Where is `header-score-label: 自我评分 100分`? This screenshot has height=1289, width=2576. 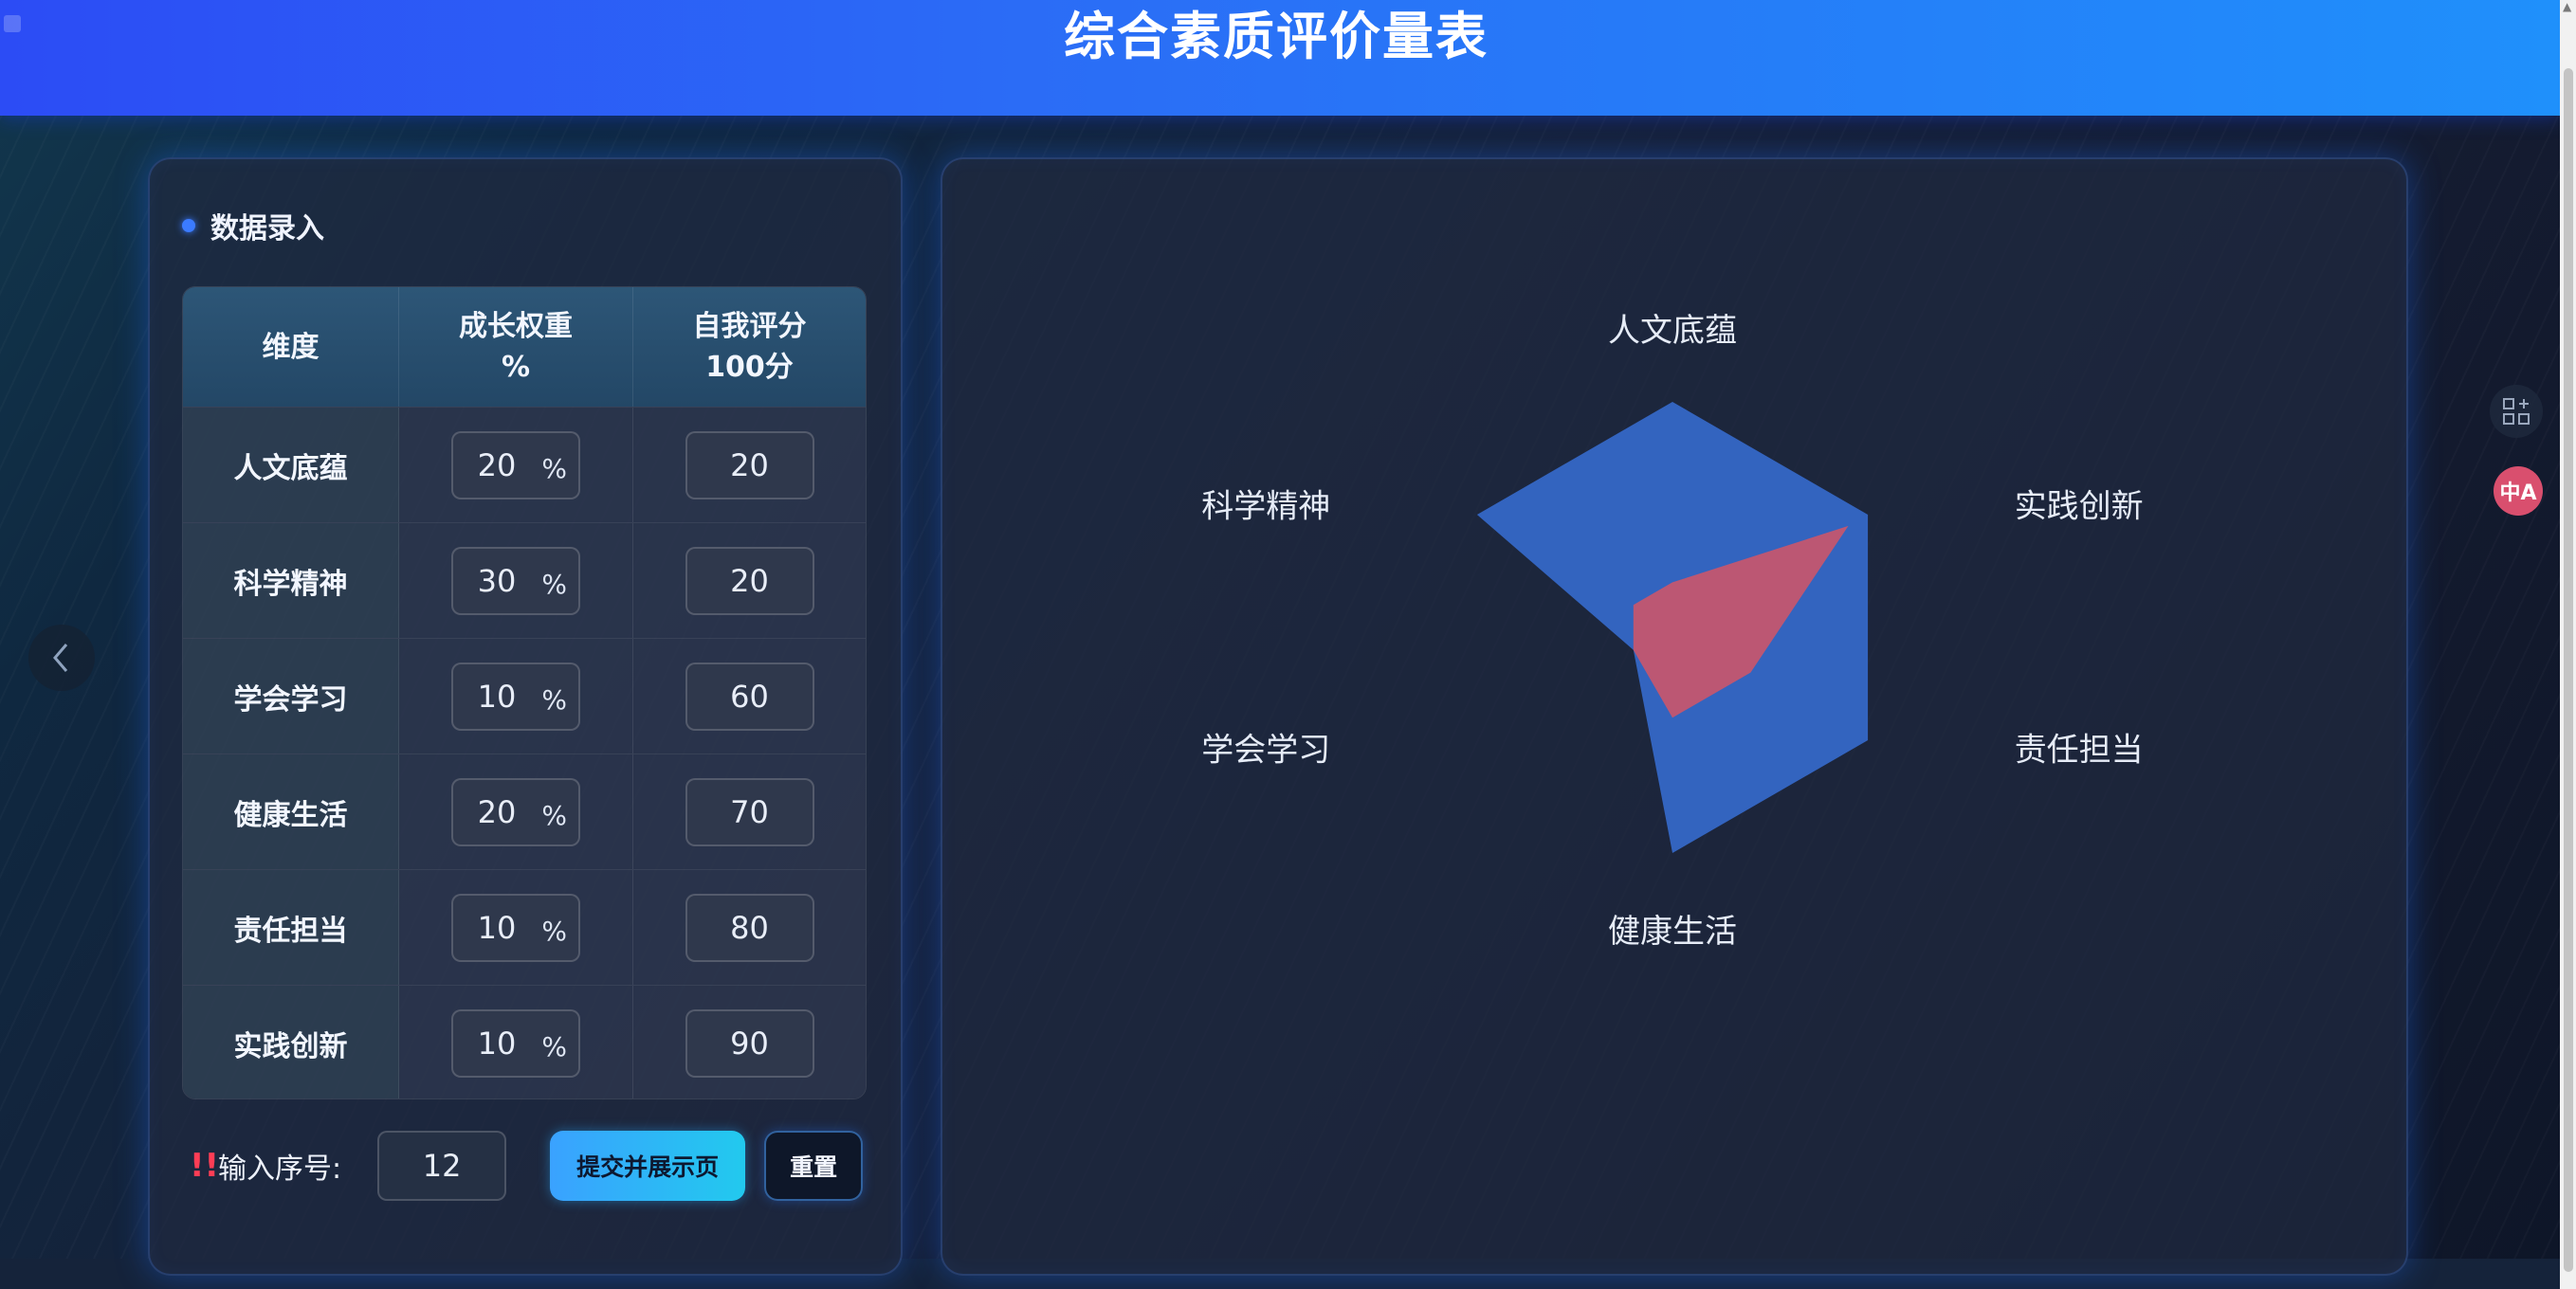
header-score-label: 自我评分 100分 is located at coordinates (750, 347).